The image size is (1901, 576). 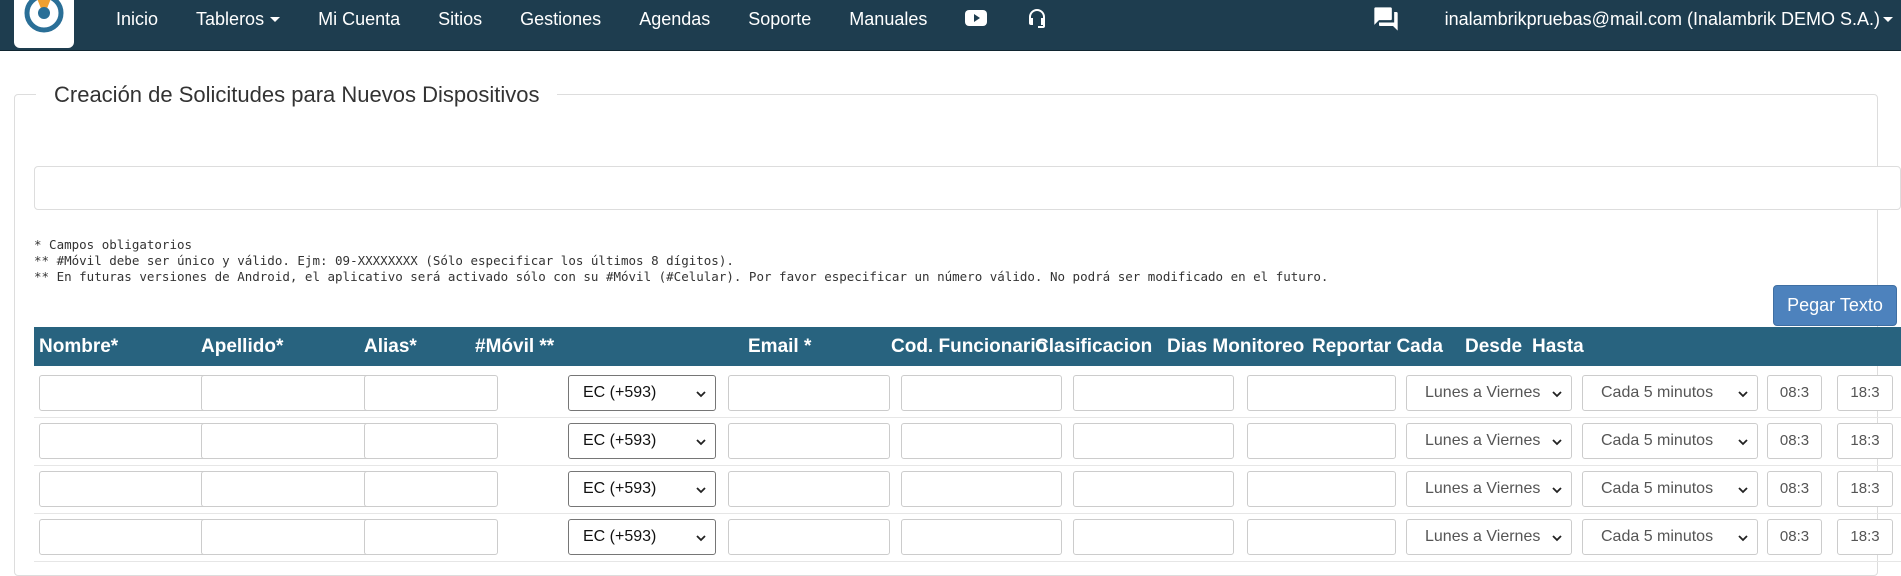 What do you see at coordinates (560, 19) in the screenshot?
I see `nav-item-gestiones: Gestiones` at bounding box center [560, 19].